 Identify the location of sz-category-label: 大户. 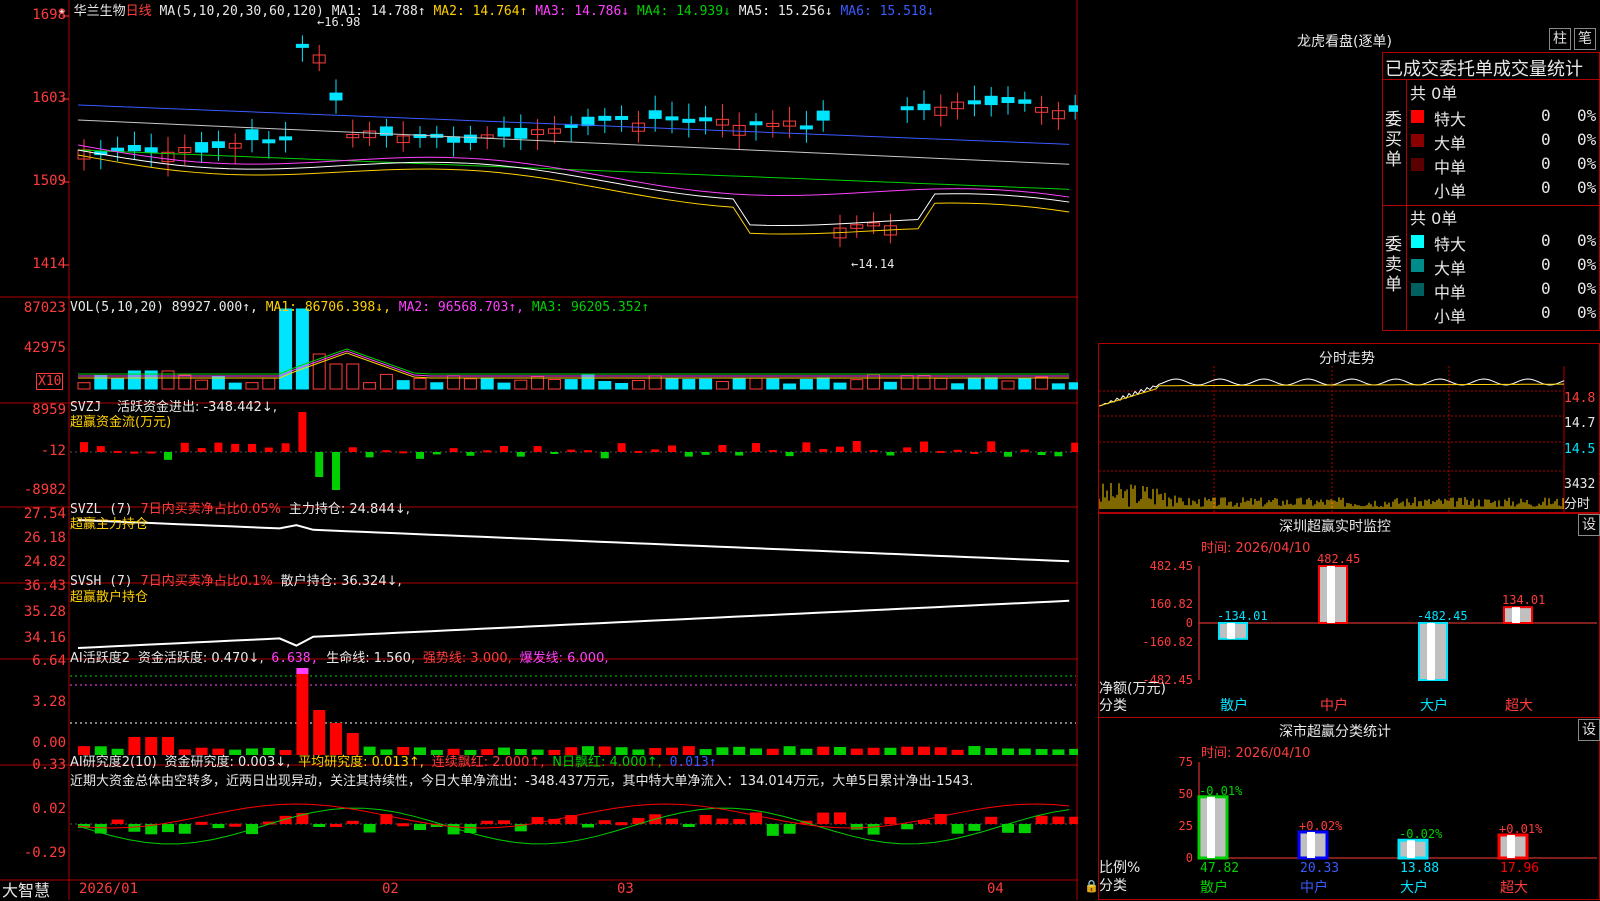
(1434, 705).